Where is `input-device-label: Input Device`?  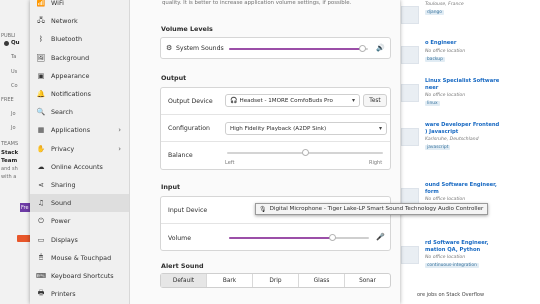
input-device-label: Input Device is located at coordinates (188, 210).